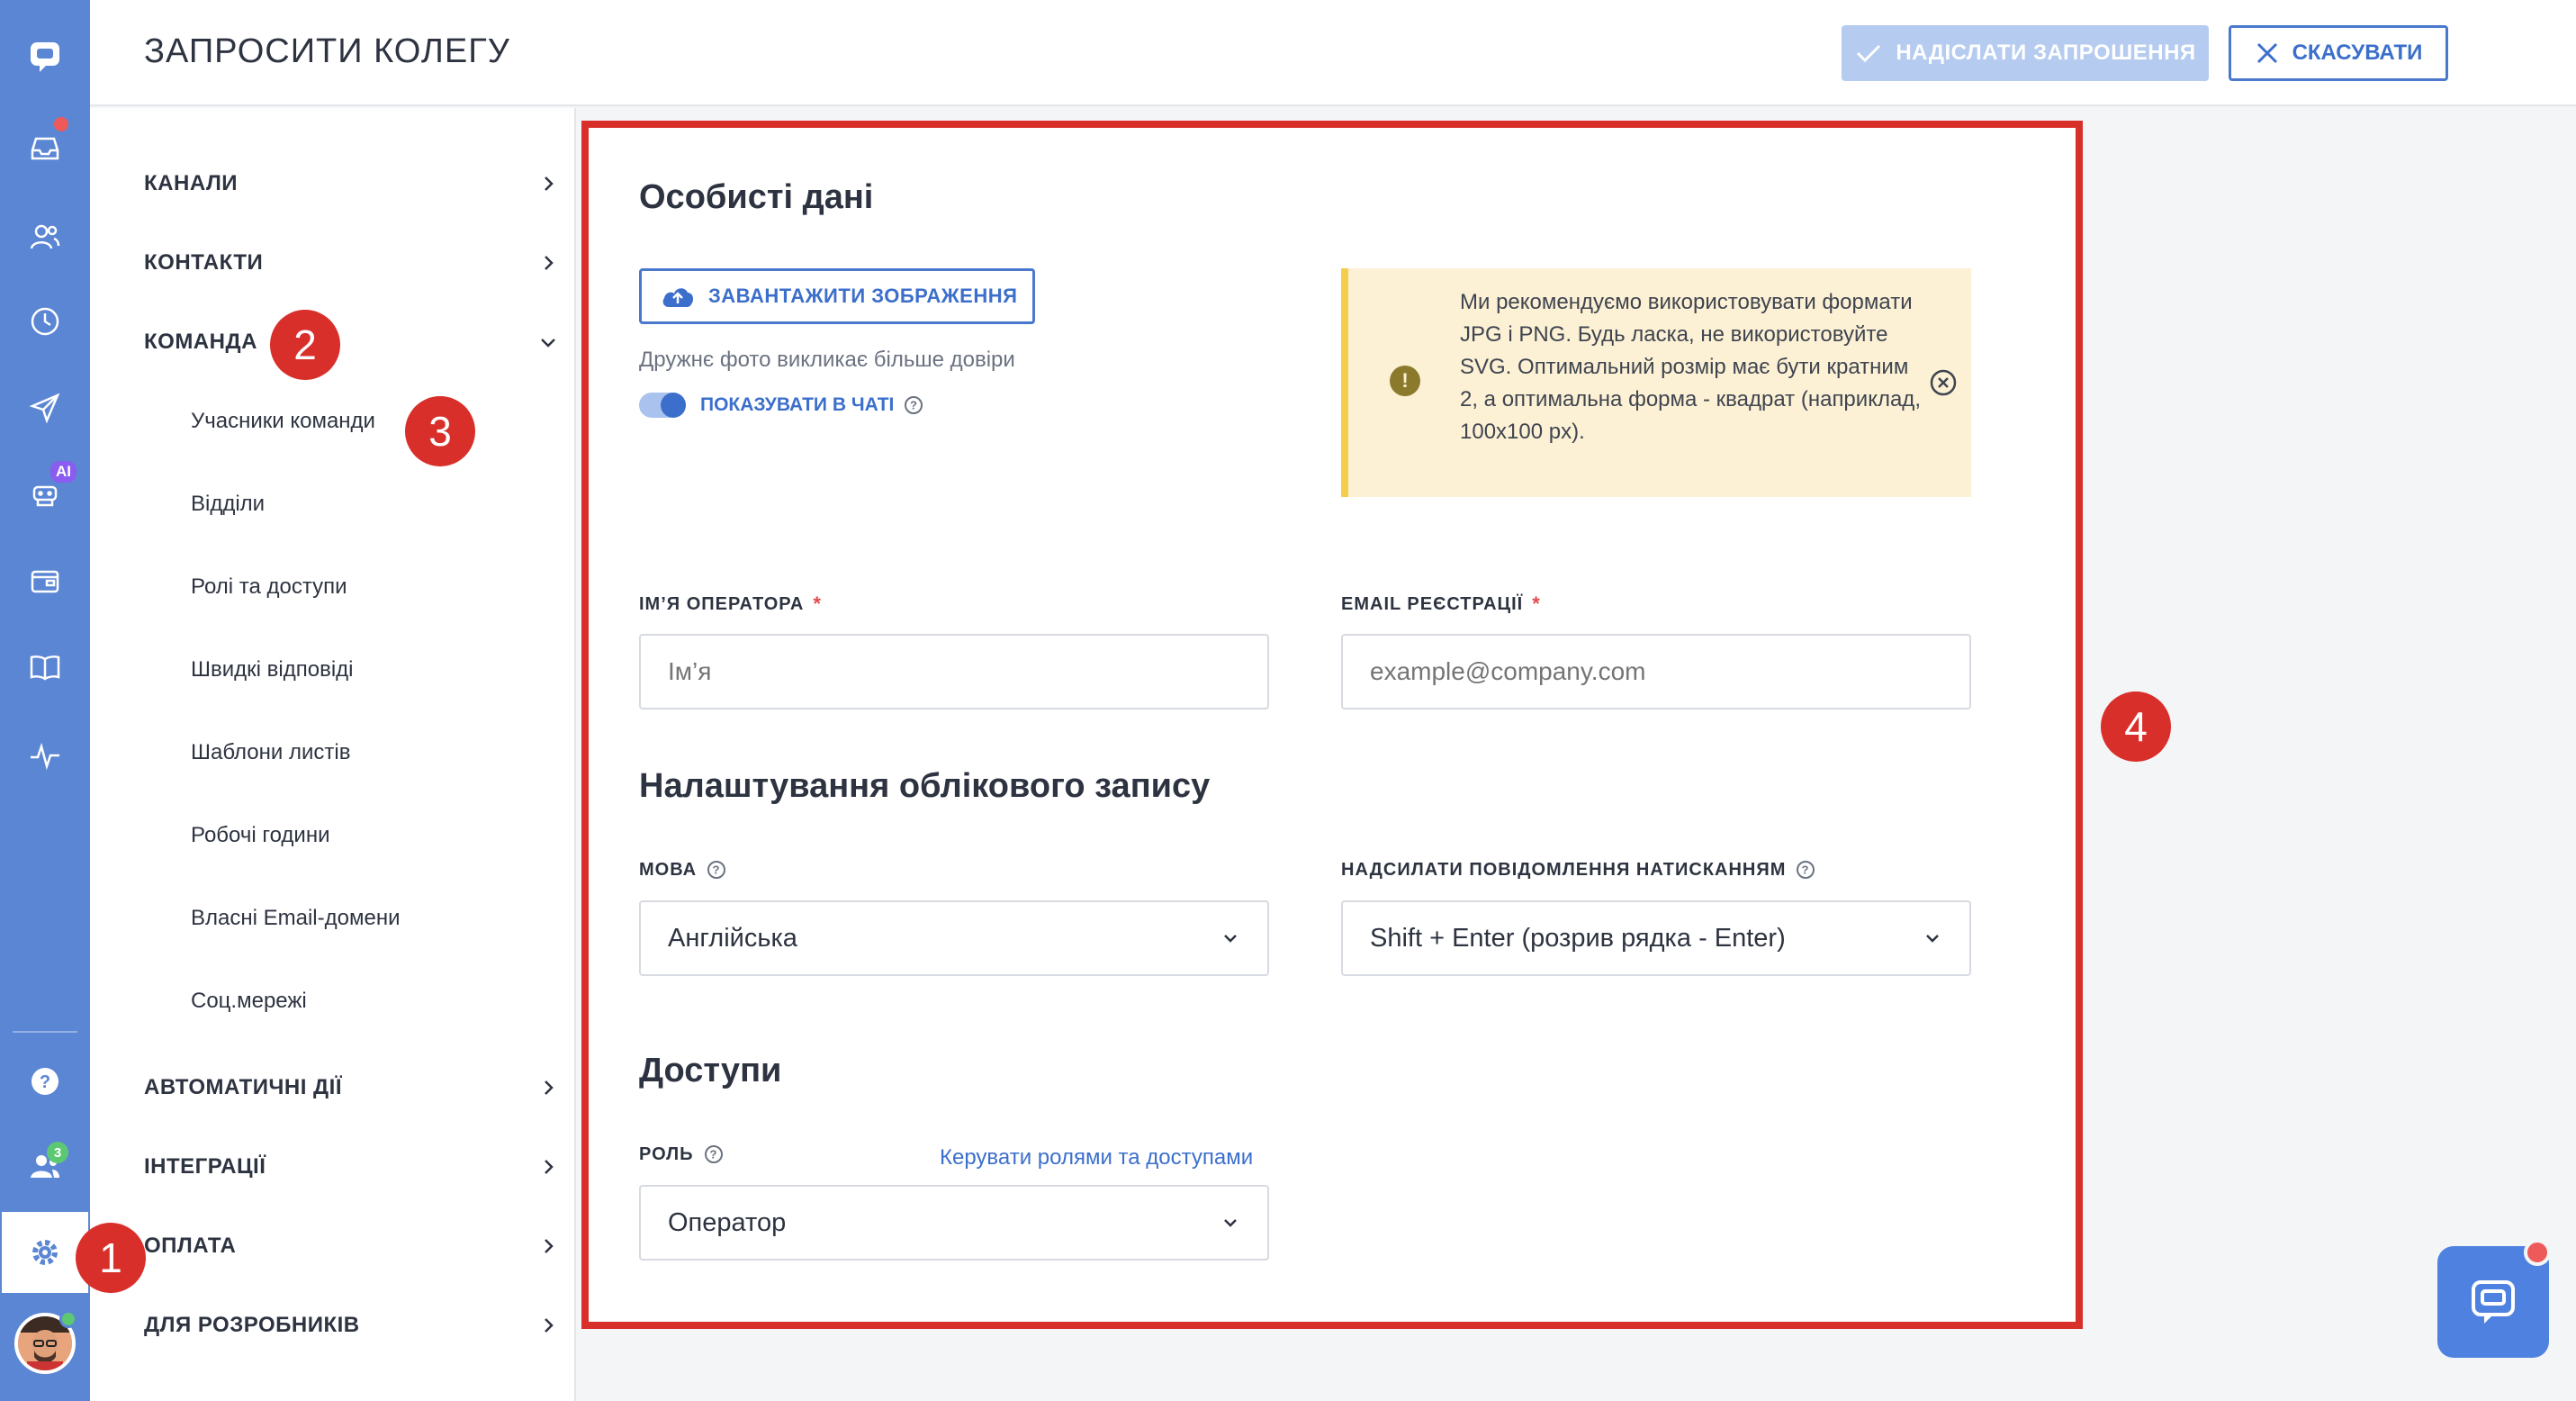 The width and height of the screenshot is (2576, 1401). What do you see at coordinates (204, 262) in the screenshot?
I see `menu-item-label: КОНТАКТИ` at bounding box center [204, 262].